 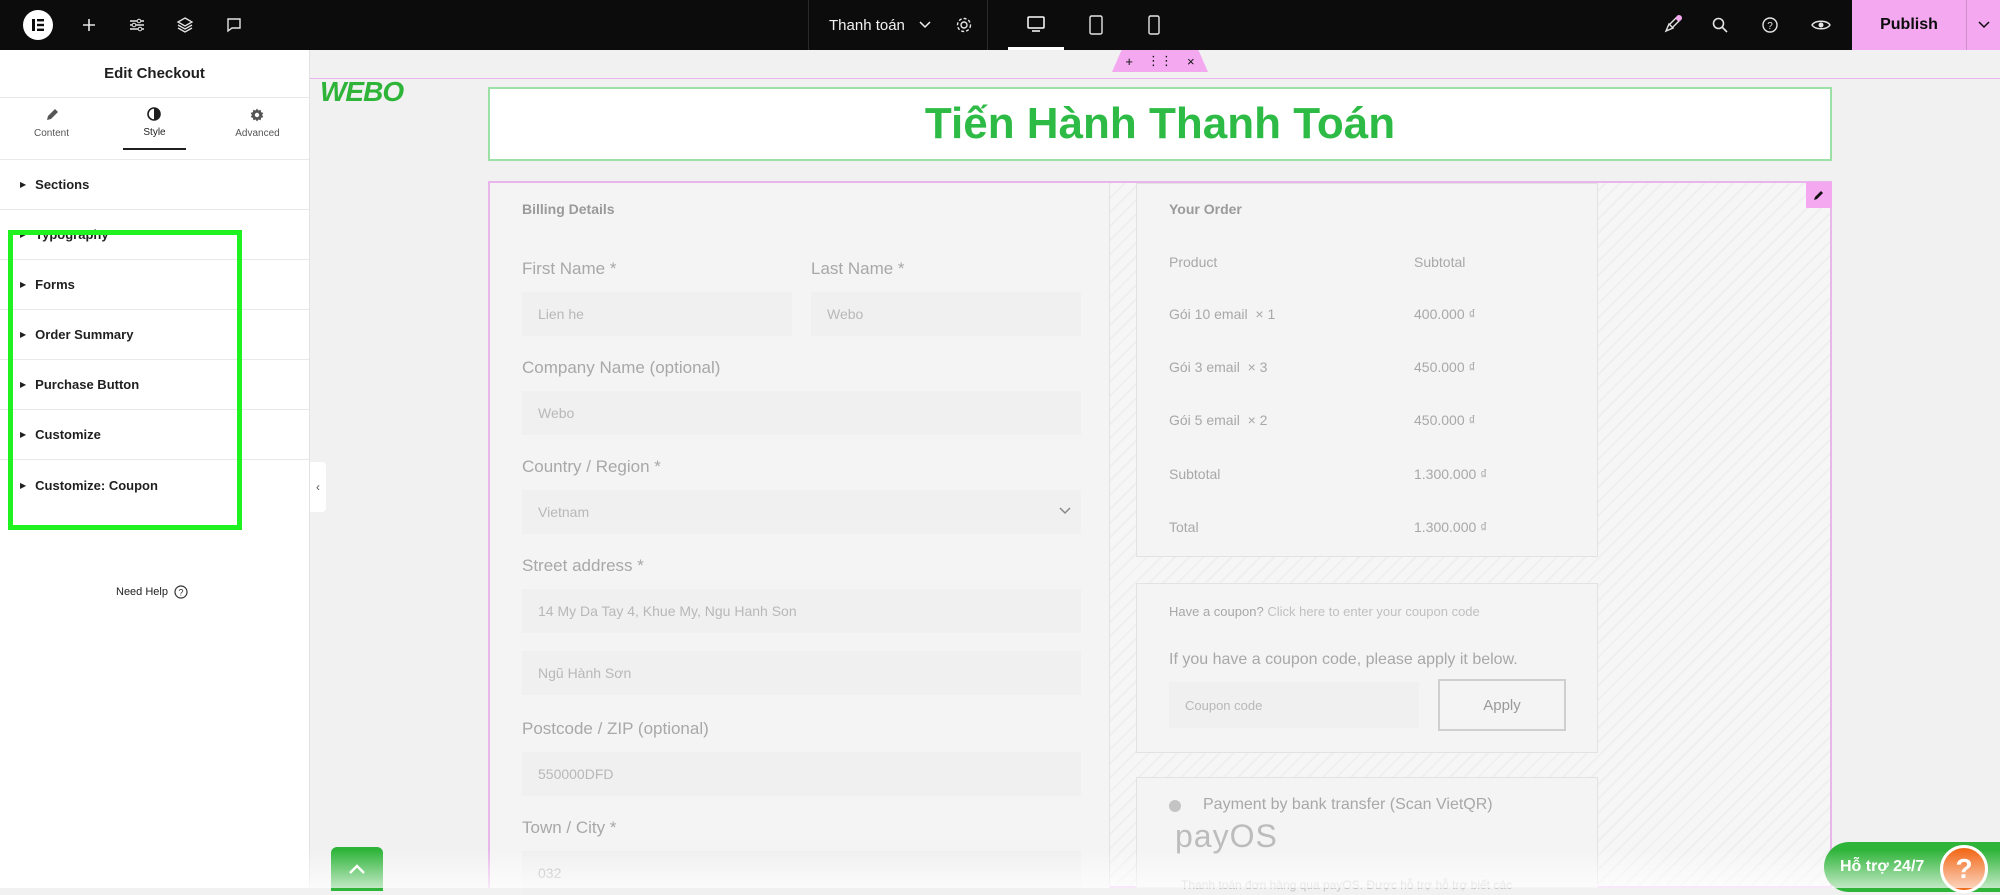 I want to click on webo-logo: WEBO, so click(x=362, y=92).